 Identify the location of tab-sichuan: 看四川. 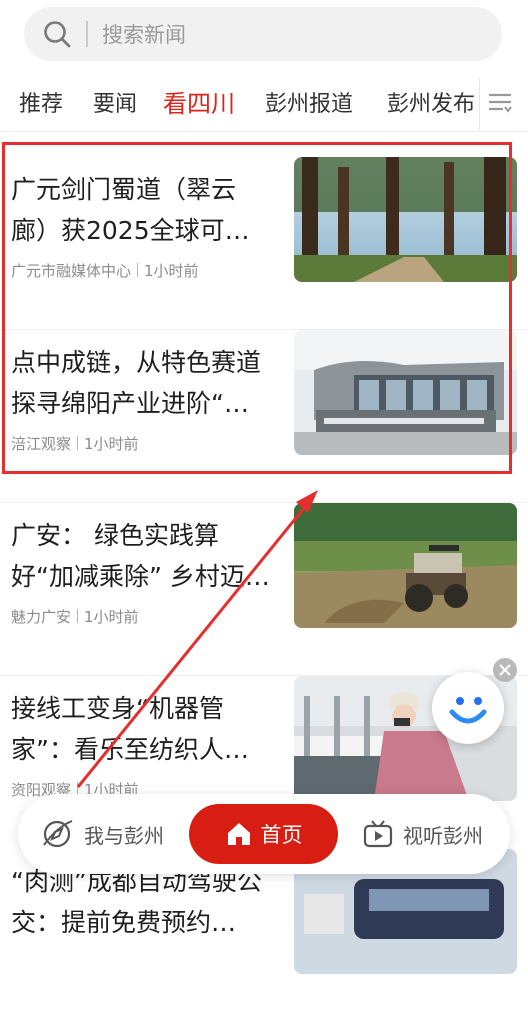
(199, 101).